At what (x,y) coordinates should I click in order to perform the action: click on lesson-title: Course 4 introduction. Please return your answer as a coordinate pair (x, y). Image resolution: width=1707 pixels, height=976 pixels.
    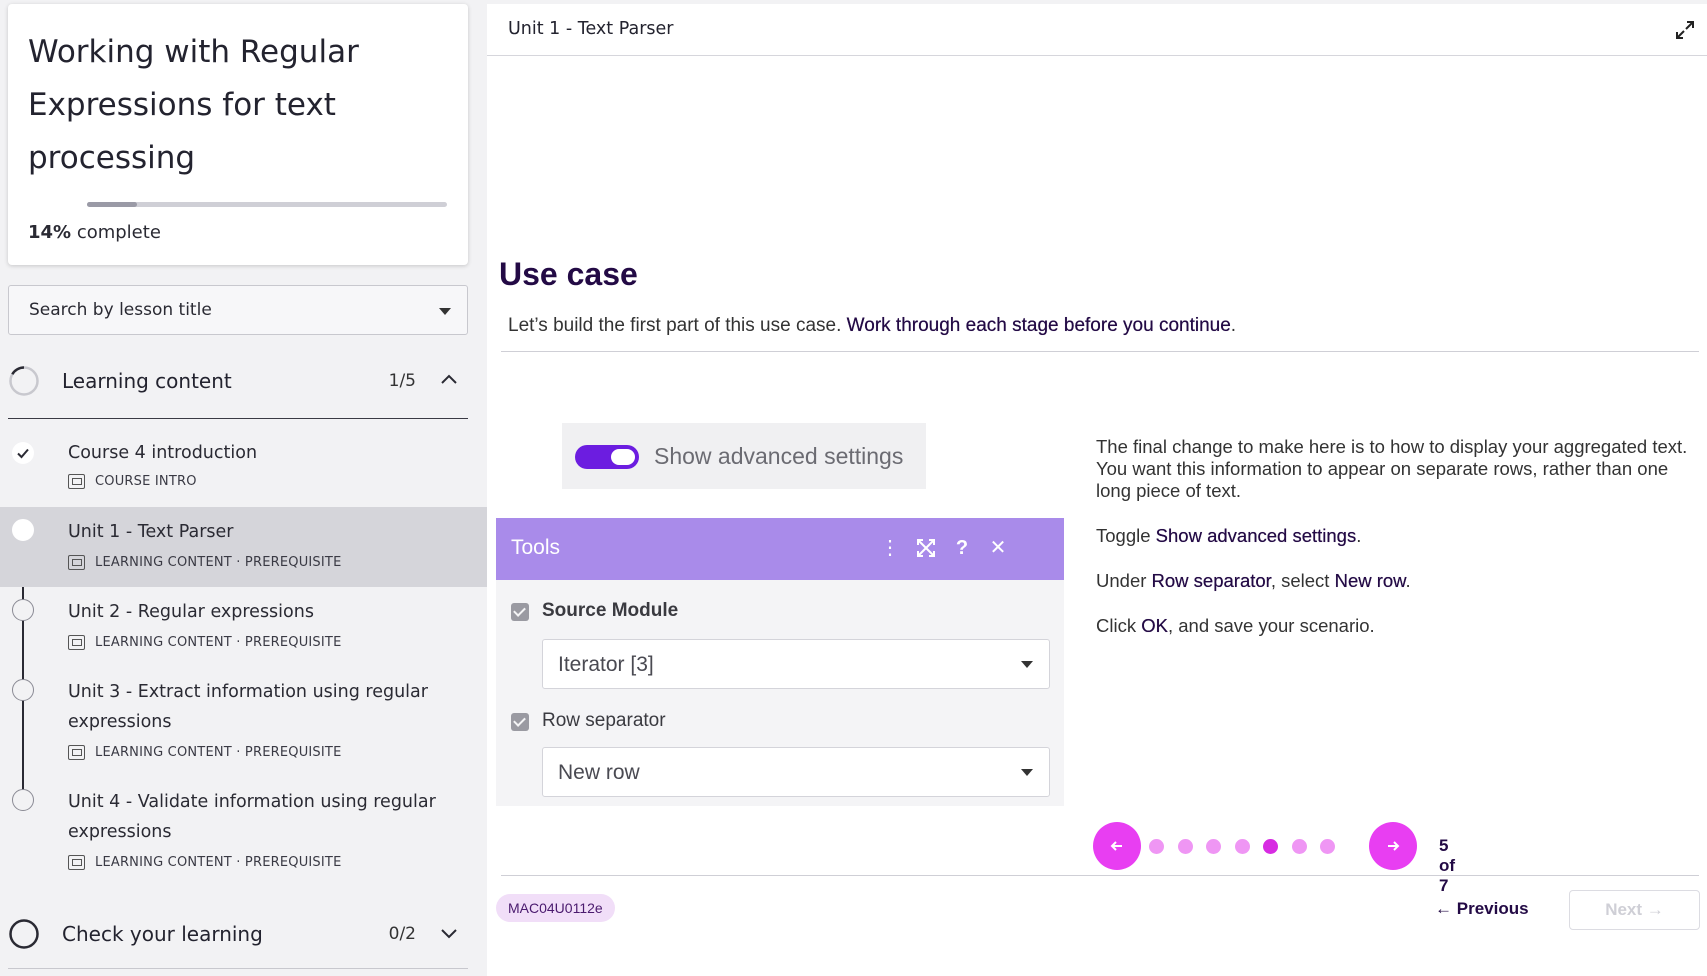
    Looking at the image, I should click on (163, 453).